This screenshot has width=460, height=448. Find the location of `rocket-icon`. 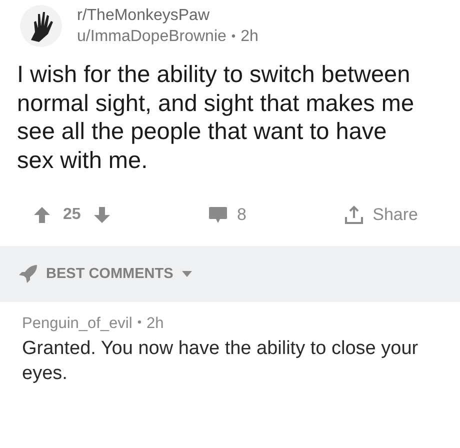

rocket-icon is located at coordinates (28, 274).